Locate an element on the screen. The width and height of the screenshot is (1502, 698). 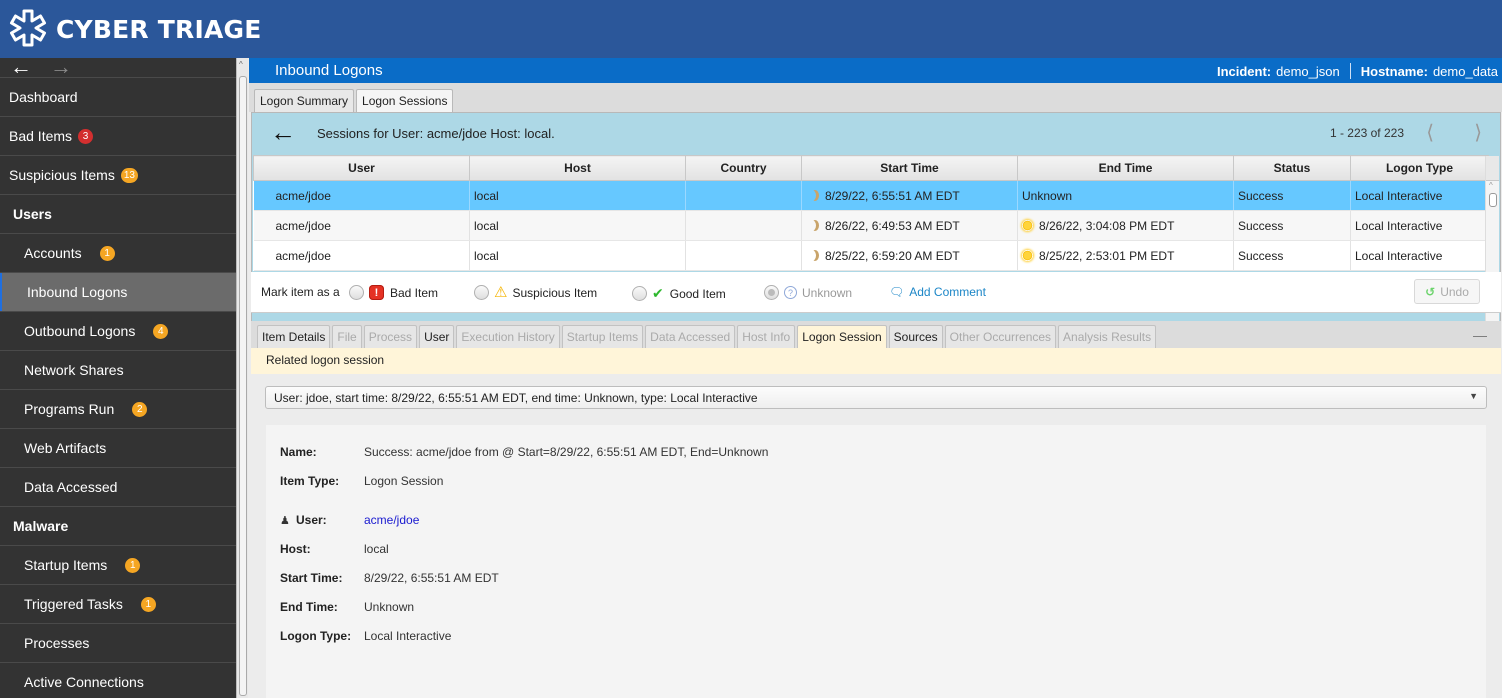
cell-end-time: 8/26/22, 3:04:08 PM EDT is located at coordinates (1125, 225).